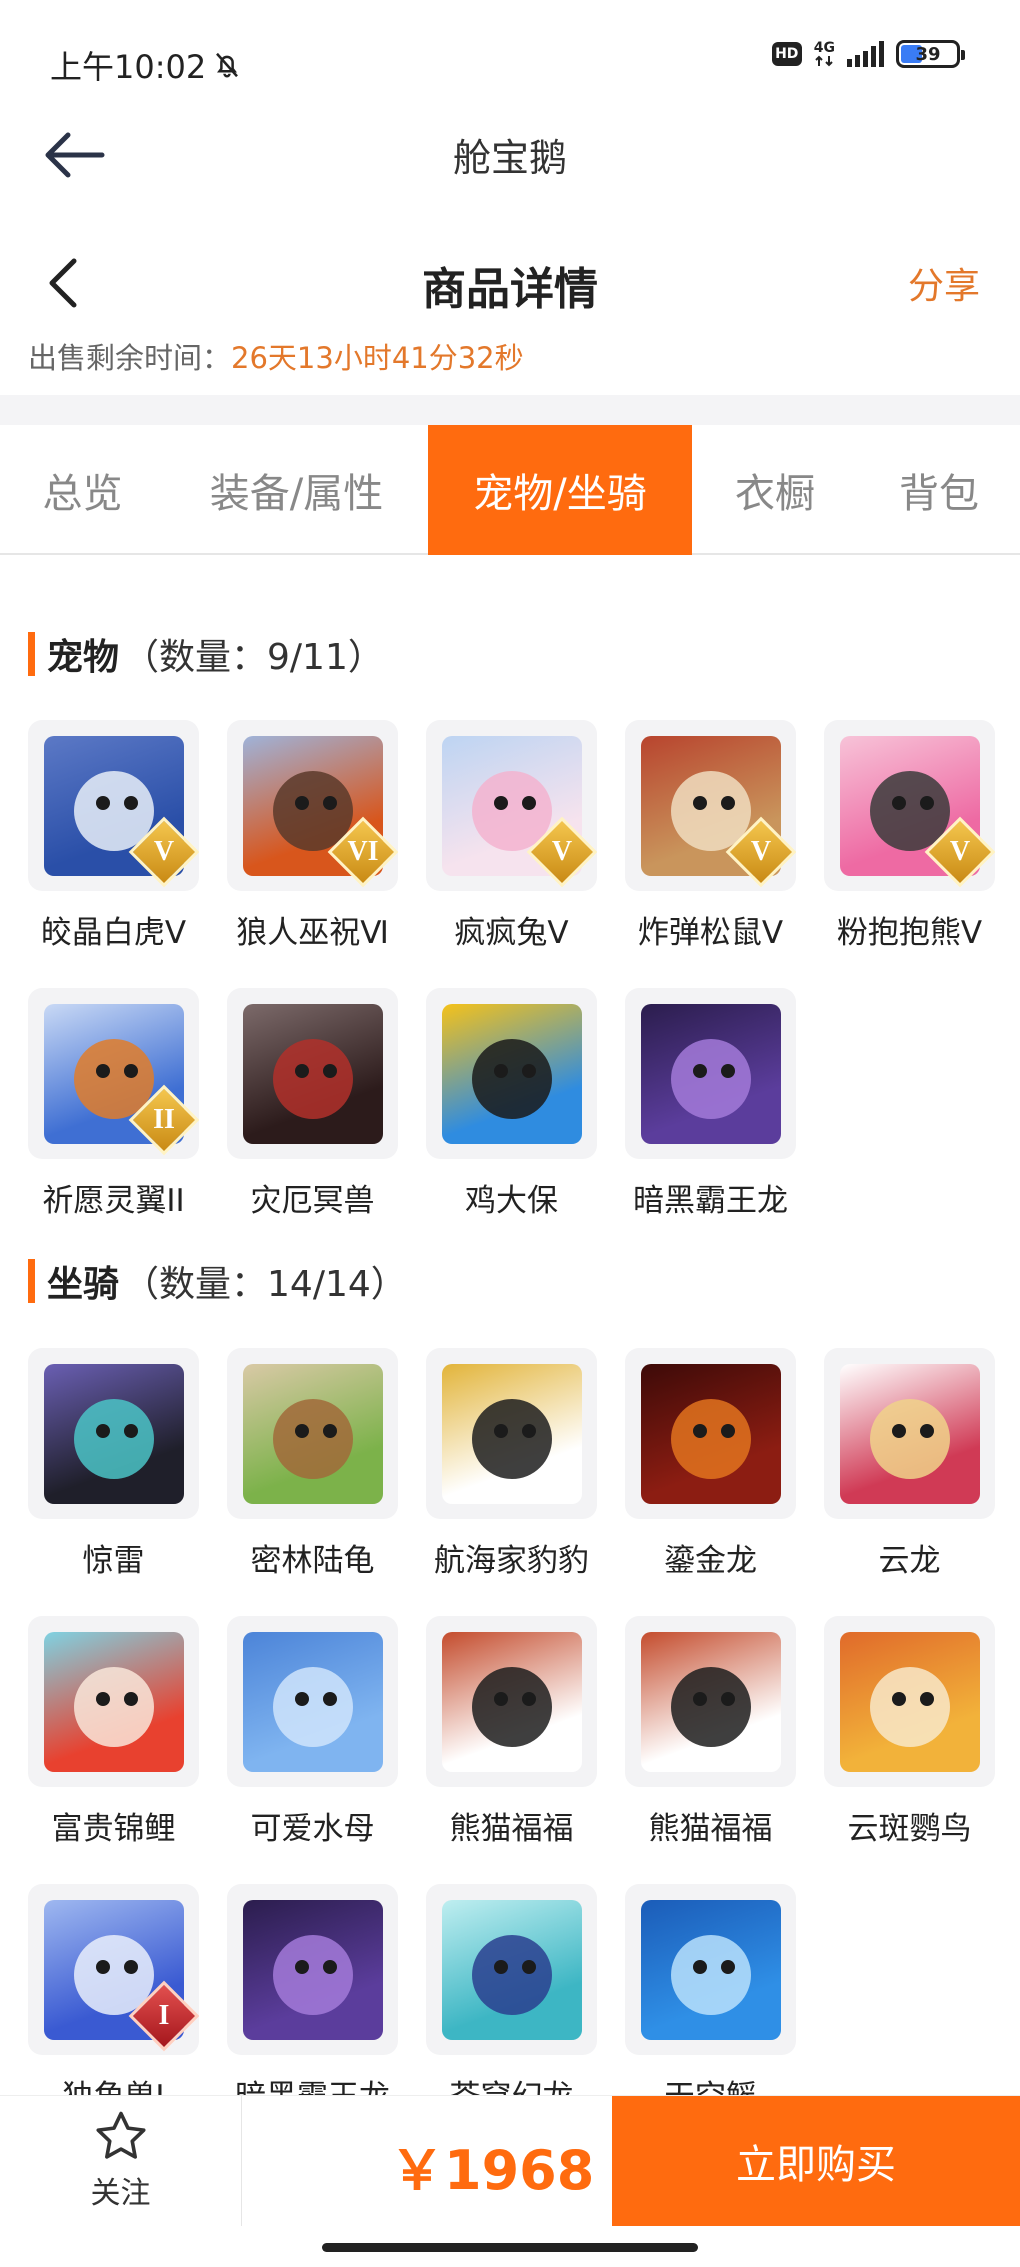 The width and height of the screenshot is (1020, 2267). I want to click on mounts-count: （数量：14/14）, so click(265, 1284).